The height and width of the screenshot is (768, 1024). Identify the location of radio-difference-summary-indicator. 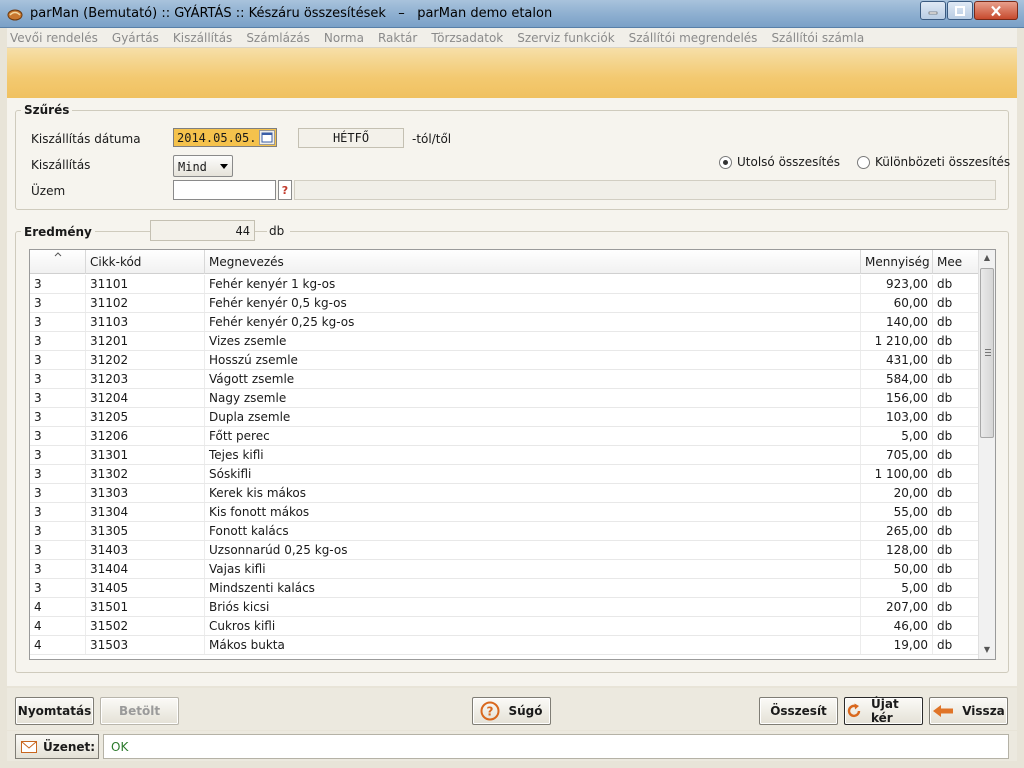
(863, 162).